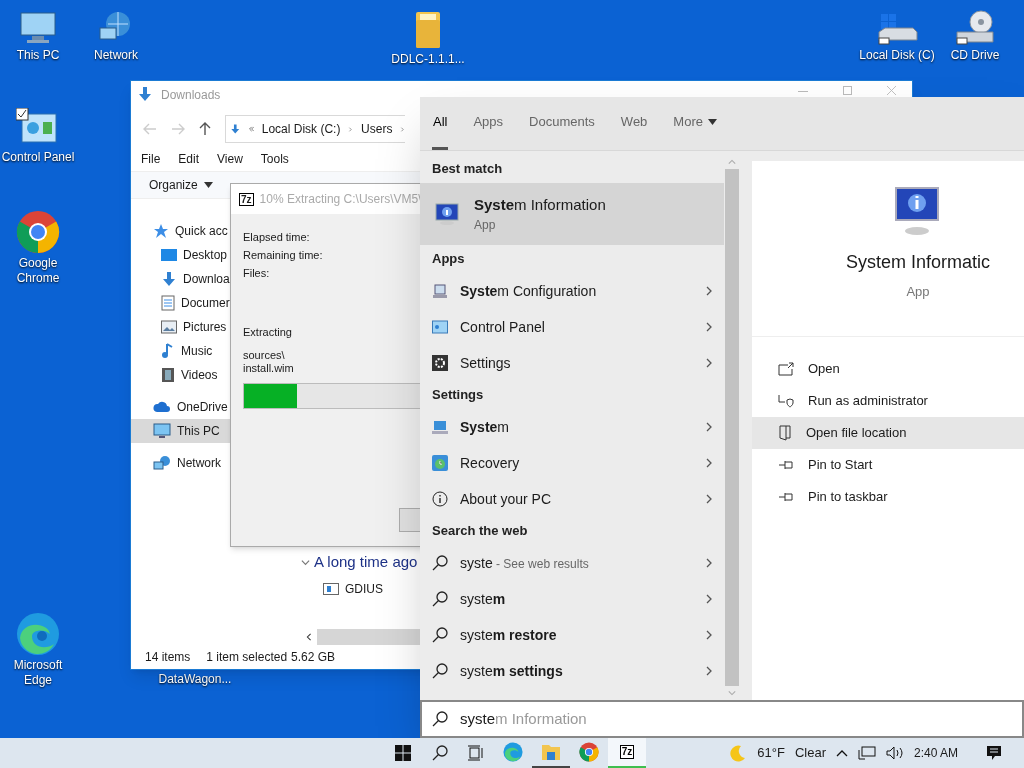 The height and width of the screenshot is (768, 1024). Describe the element at coordinates (458, 395) in the screenshot. I see `section-heading: Settings` at that location.